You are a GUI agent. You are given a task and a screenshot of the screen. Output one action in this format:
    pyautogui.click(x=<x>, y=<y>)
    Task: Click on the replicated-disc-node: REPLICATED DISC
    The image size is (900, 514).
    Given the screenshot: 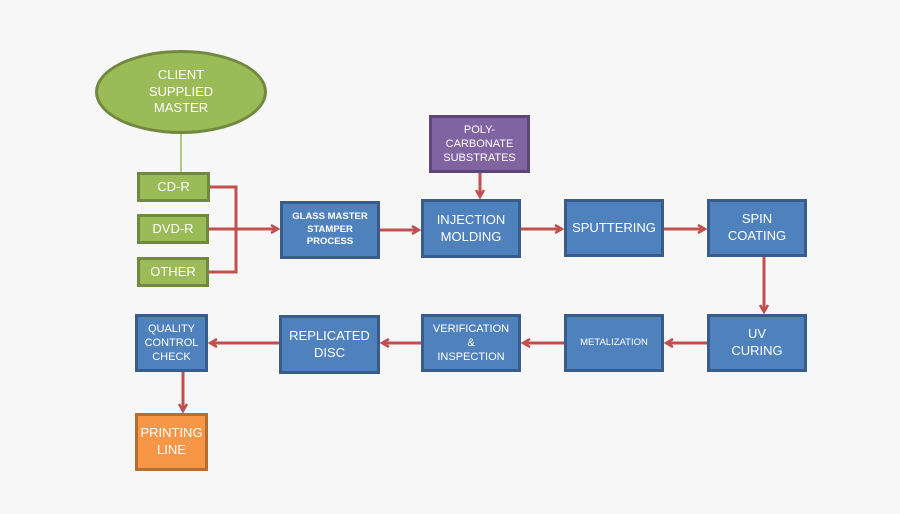 What is the action you would take?
    pyautogui.click(x=329, y=344)
    